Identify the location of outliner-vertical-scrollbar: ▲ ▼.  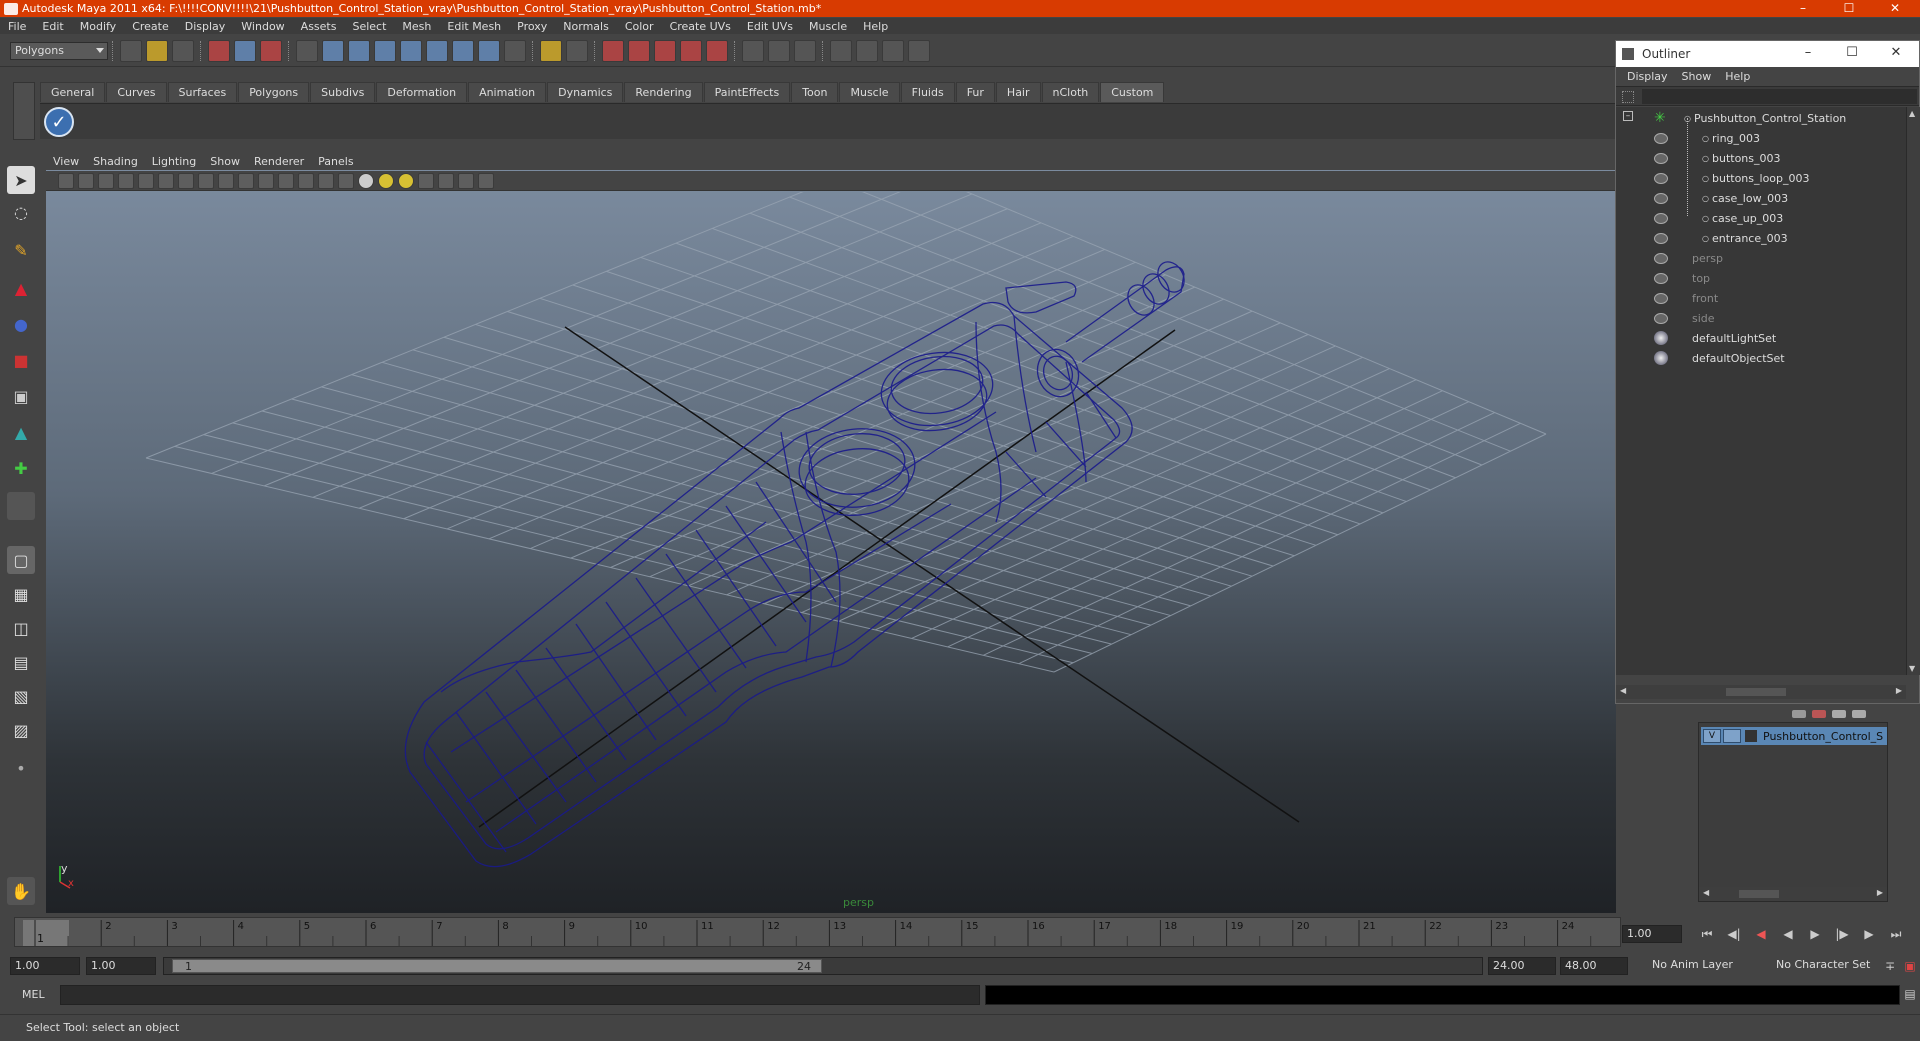
(1913, 391).